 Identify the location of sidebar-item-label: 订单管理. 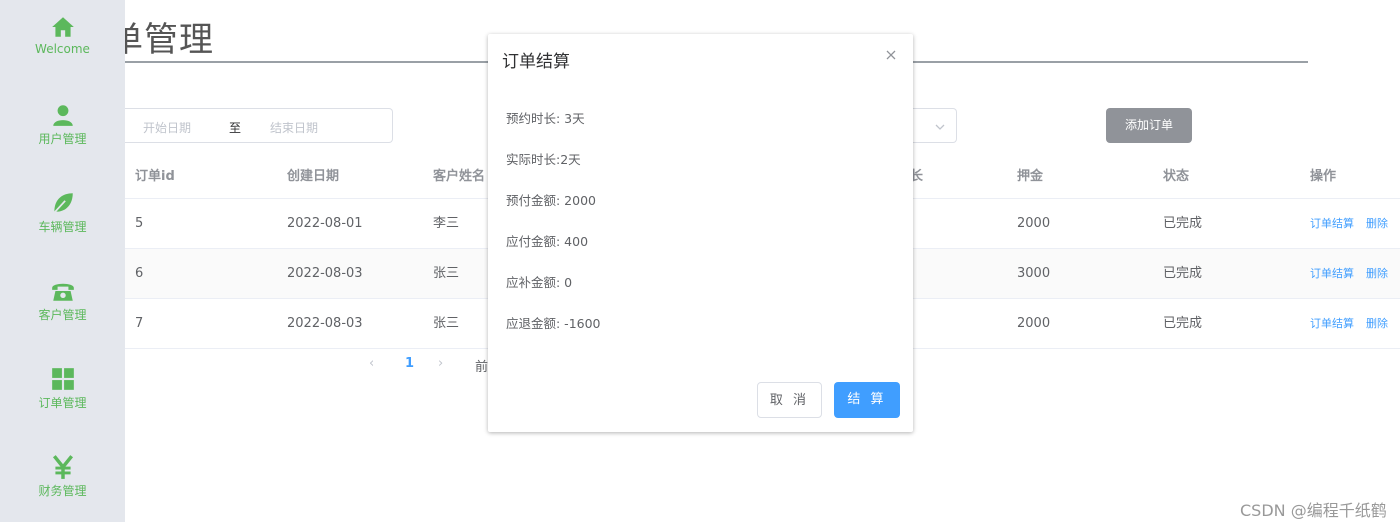
(62, 403).